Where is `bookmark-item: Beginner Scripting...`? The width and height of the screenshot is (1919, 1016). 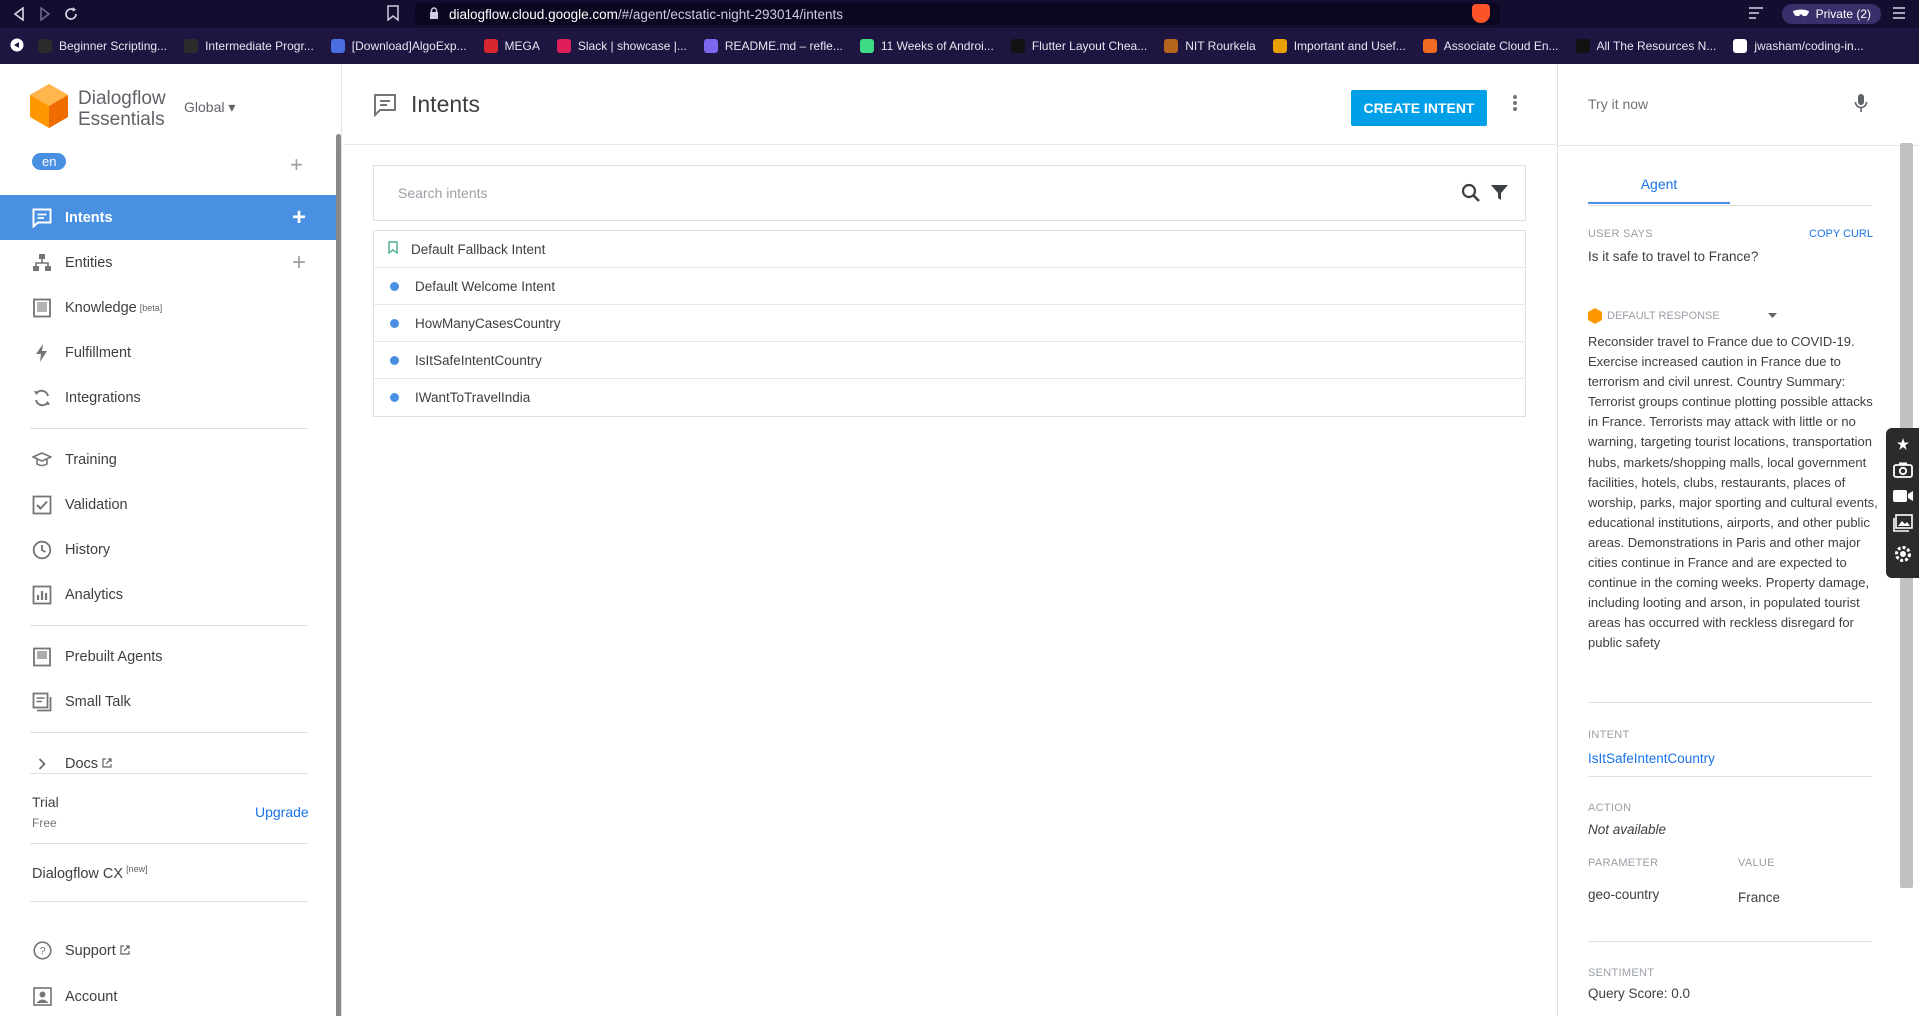 bookmark-item: Beginner Scripting... is located at coordinates (102, 46).